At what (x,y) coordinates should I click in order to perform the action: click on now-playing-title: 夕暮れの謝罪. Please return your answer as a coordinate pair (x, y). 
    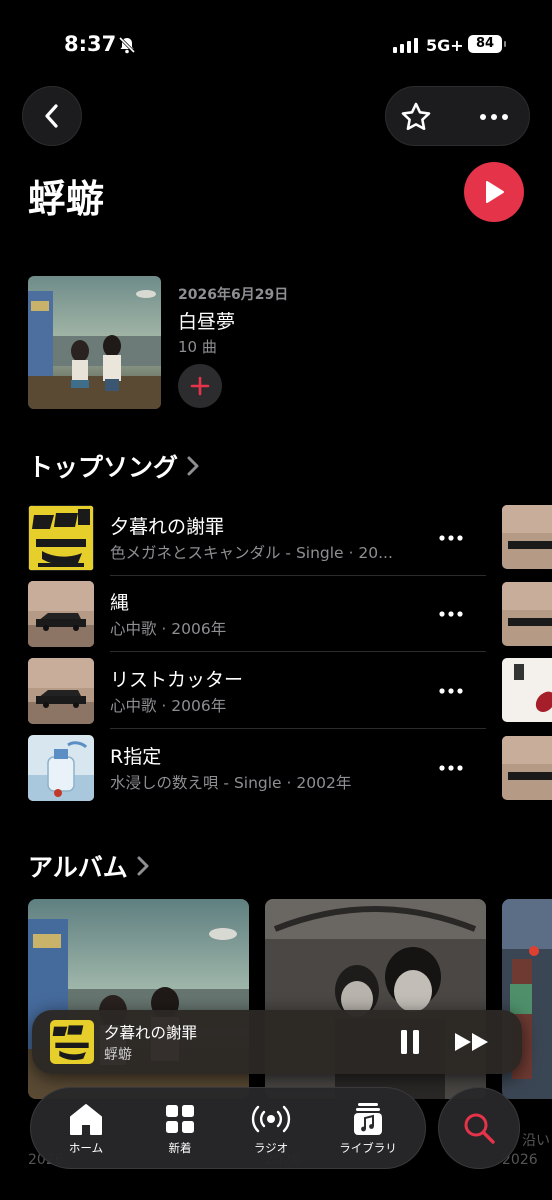
    Looking at the image, I should click on (151, 1033).